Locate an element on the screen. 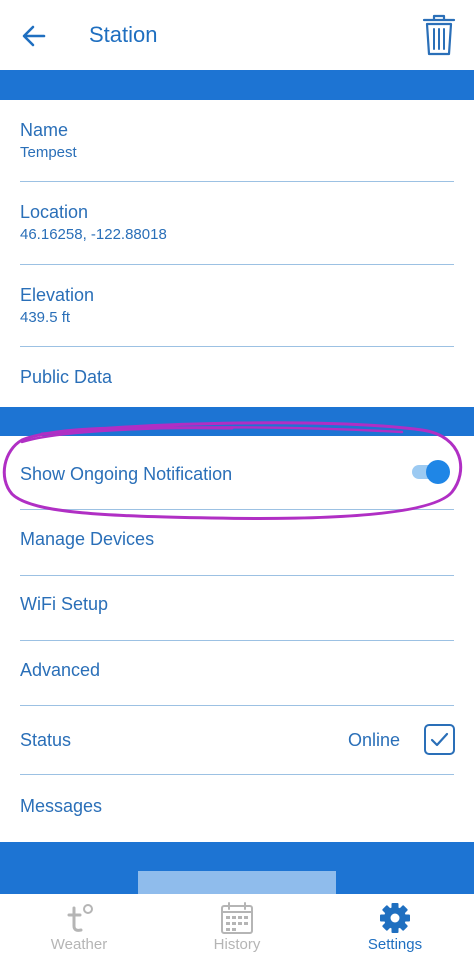  notification-label: Show Ongoing Notification is located at coordinates (126, 474).